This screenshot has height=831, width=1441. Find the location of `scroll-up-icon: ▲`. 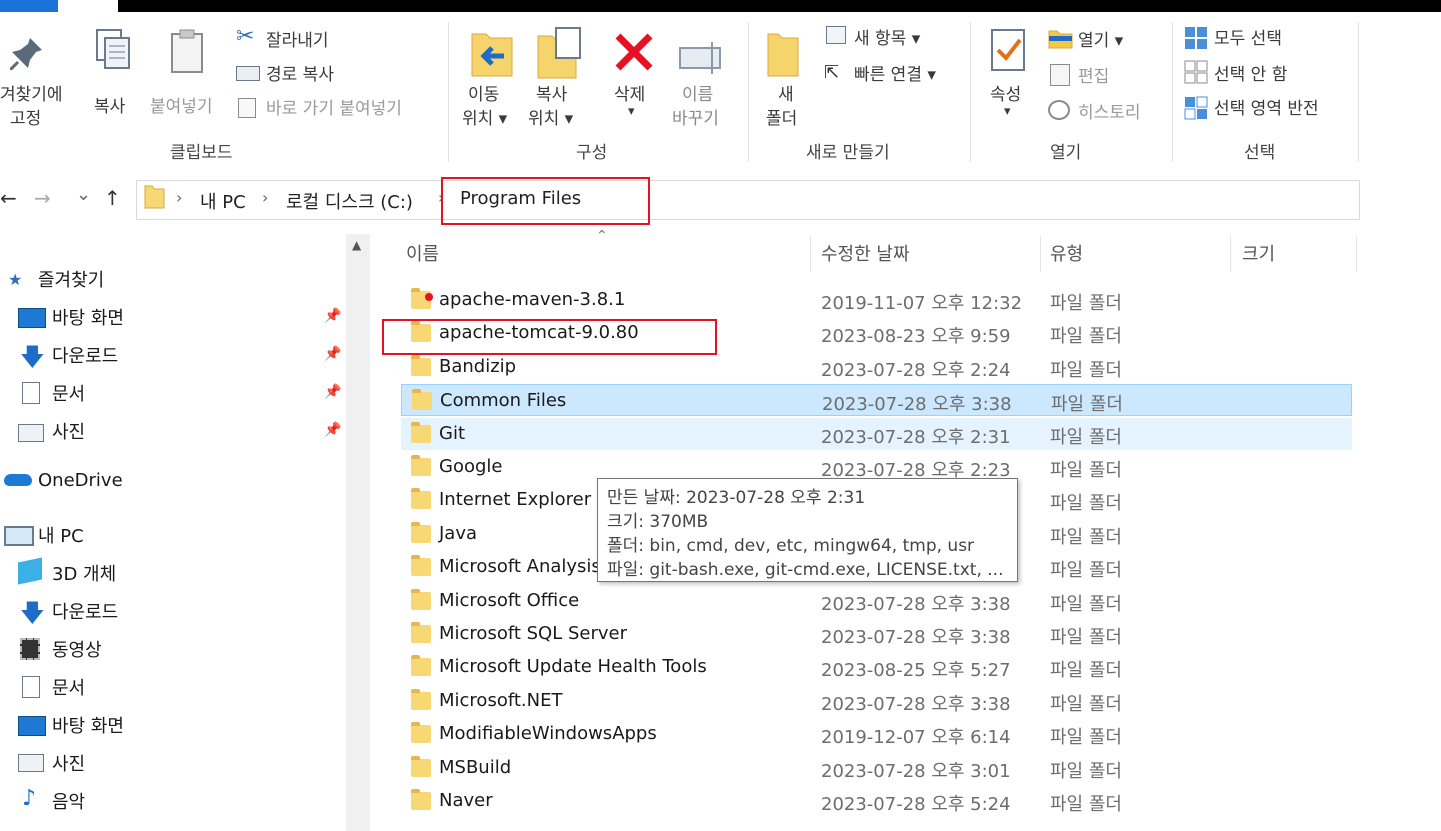

scroll-up-icon: ▲ is located at coordinates (356, 245).